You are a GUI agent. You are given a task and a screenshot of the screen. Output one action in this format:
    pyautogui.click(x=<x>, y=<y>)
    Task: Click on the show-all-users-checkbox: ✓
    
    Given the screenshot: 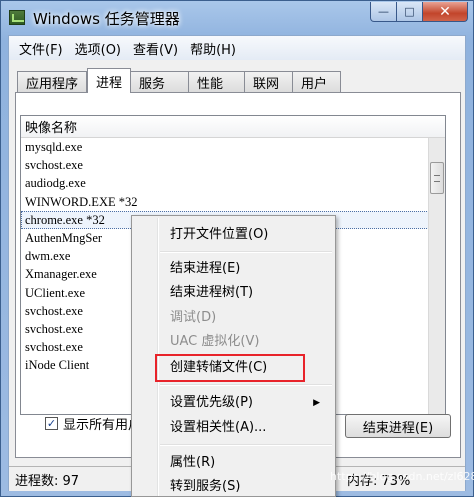 What is the action you would take?
    pyautogui.click(x=51, y=423)
    